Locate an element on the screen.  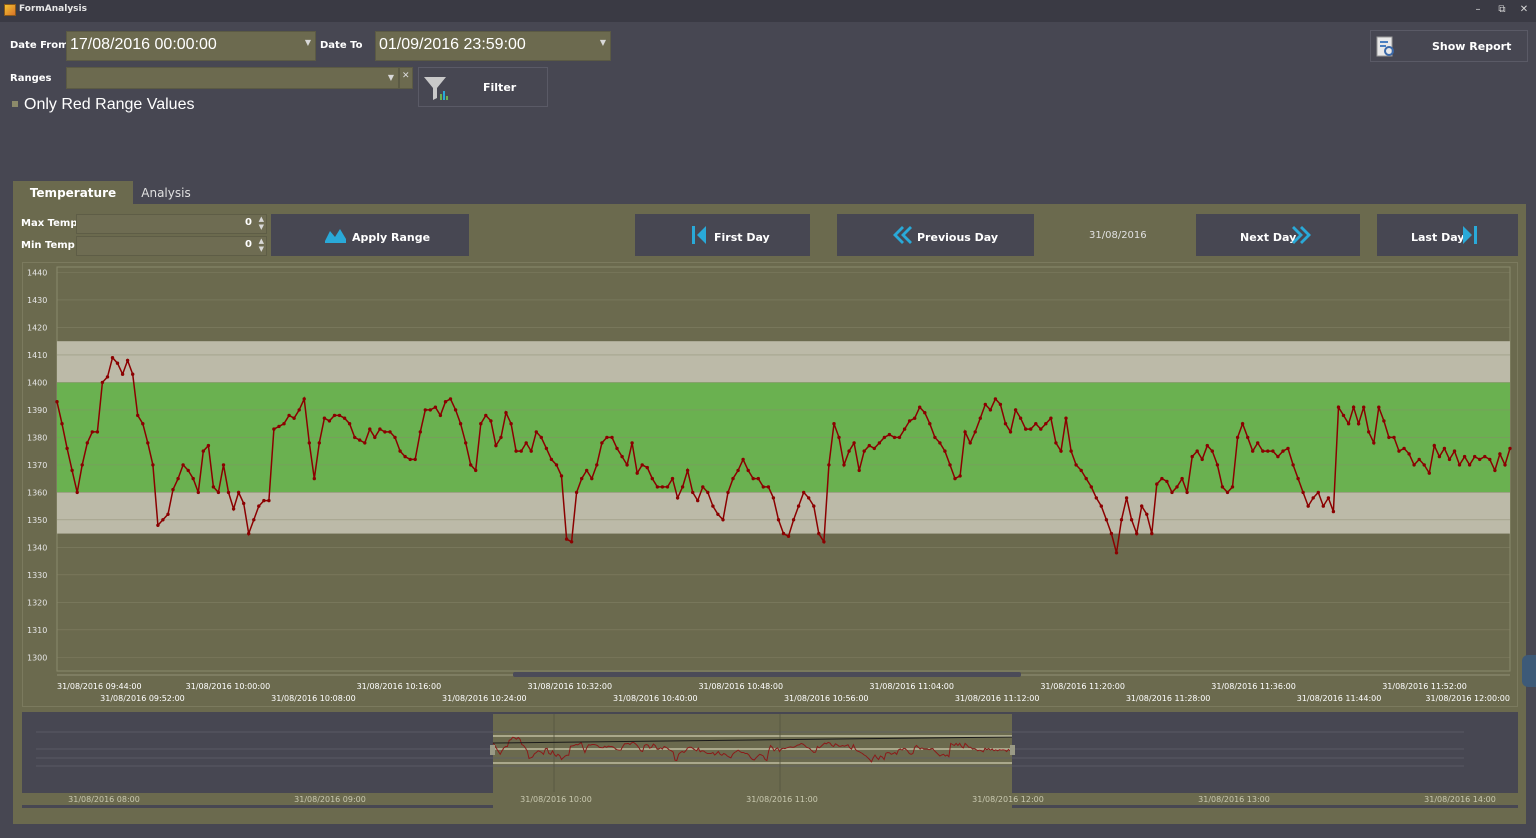
date-from-picker: 17/08/2016 00:00:00 ▼ is located at coordinates (191, 46).